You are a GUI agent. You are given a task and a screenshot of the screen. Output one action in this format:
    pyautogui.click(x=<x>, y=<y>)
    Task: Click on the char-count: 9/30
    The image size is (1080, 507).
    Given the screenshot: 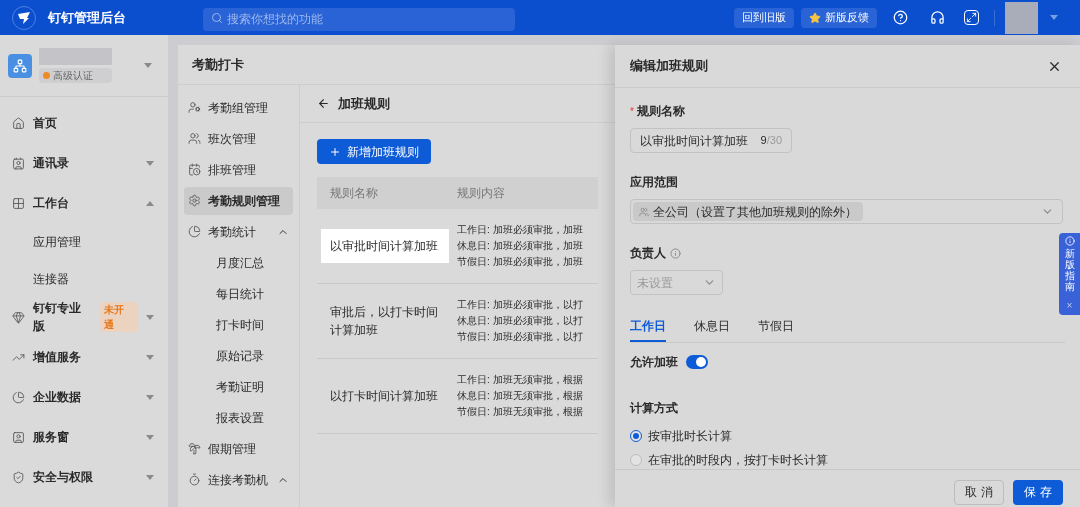 What is the action you would take?
    pyautogui.click(x=771, y=141)
    